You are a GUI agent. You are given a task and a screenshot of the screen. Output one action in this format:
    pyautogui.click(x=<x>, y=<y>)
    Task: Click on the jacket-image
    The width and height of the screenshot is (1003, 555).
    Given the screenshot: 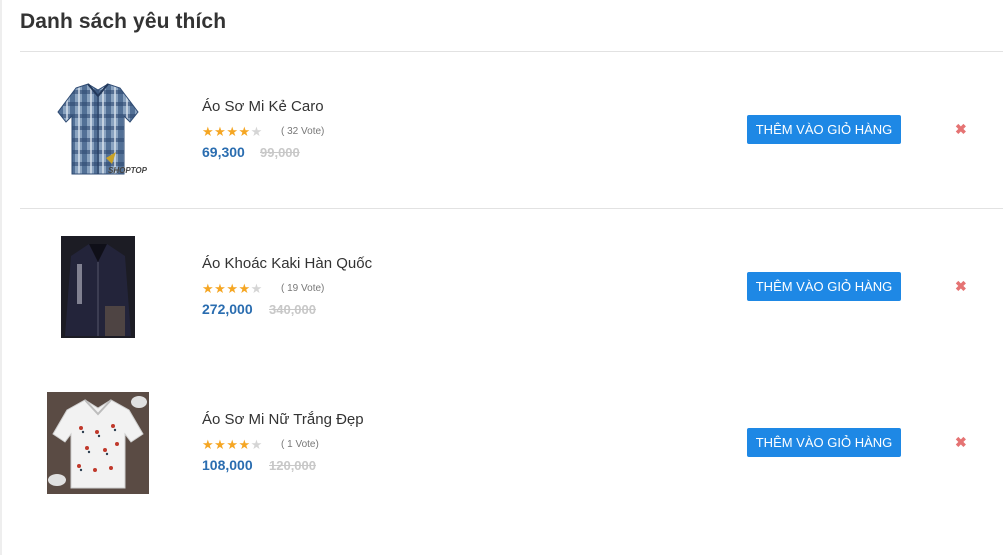 What is the action you would take?
    pyautogui.click(x=98, y=287)
    